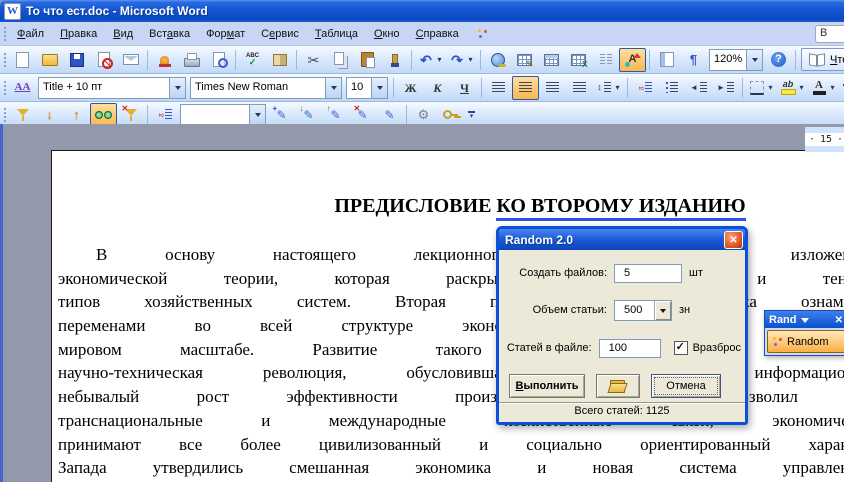 The image size is (844, 482). I want to click on protection-key-button, so click(450, 115).